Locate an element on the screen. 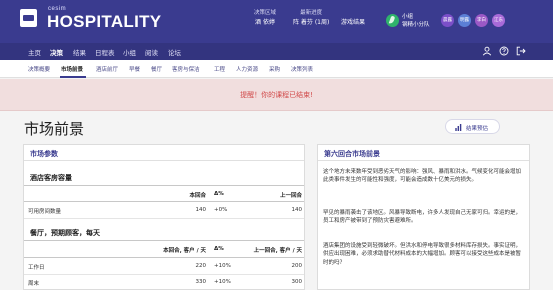  value-previous: 140 is located at coordinates (297, 210).